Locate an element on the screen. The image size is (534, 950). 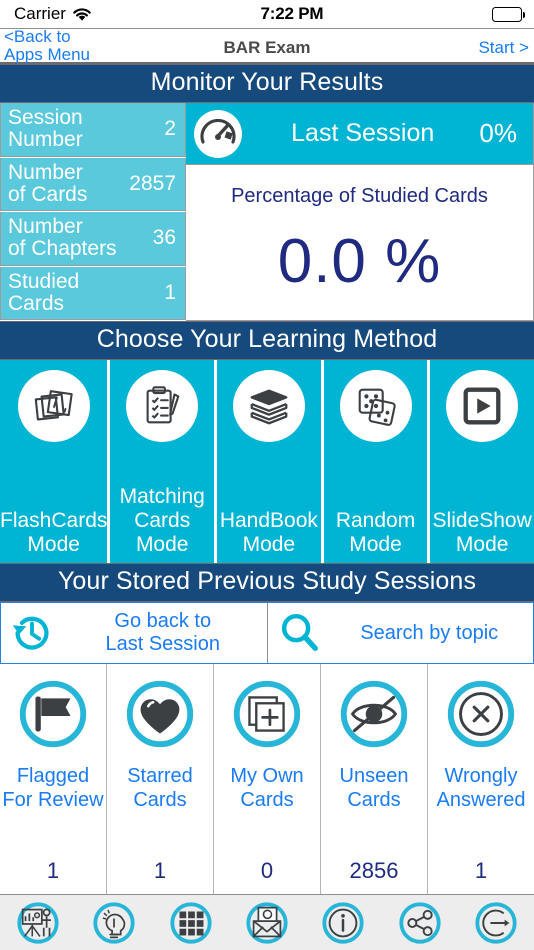
method-flashcards-mode: FlashCards Mode is located at coordinates (54, 461).